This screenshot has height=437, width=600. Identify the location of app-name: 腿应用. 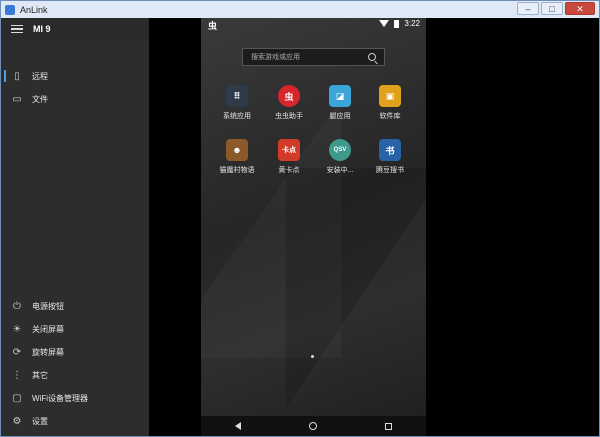
(340, 116).